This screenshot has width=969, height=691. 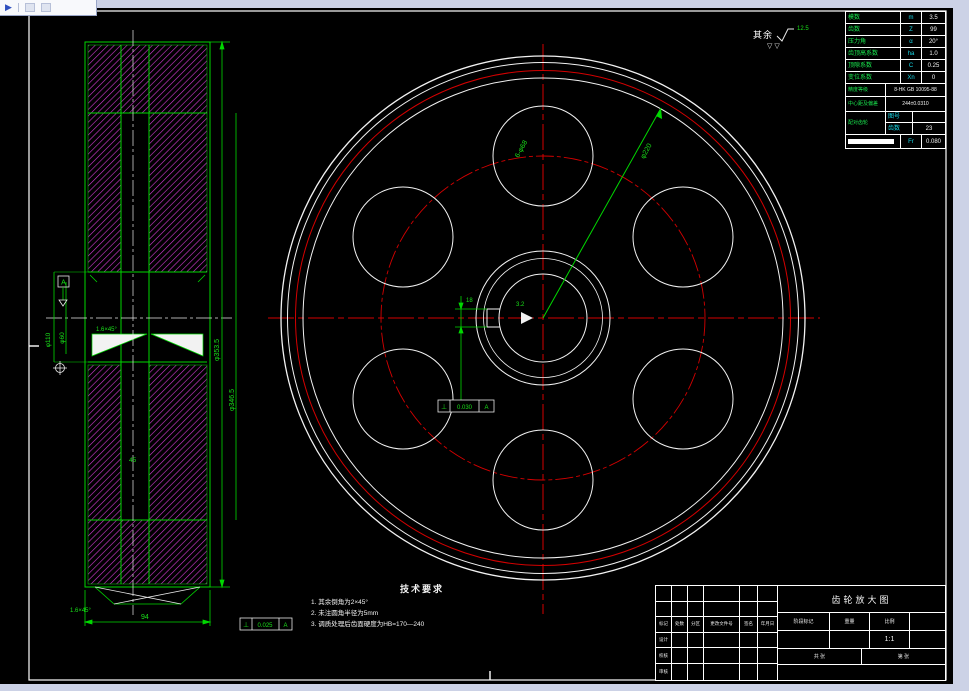 What do you see at coordinates (763, 35) in the screenshot?
I see `qiyu-text: 其余` at bounding box center [763, 35].